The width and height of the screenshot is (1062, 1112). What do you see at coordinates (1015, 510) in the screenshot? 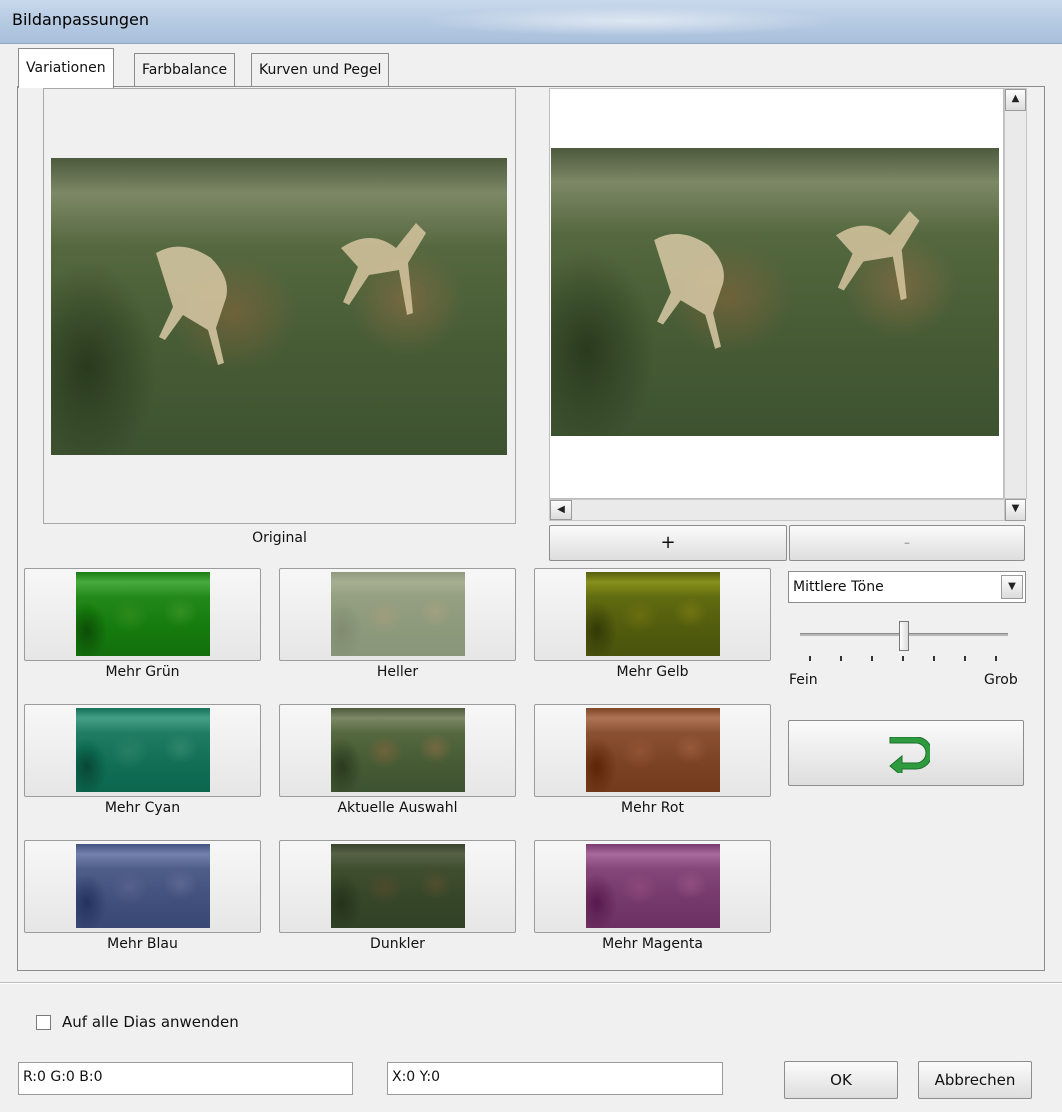
I see `scroll-down-button: ▼` at bounding box center [1015, 510].